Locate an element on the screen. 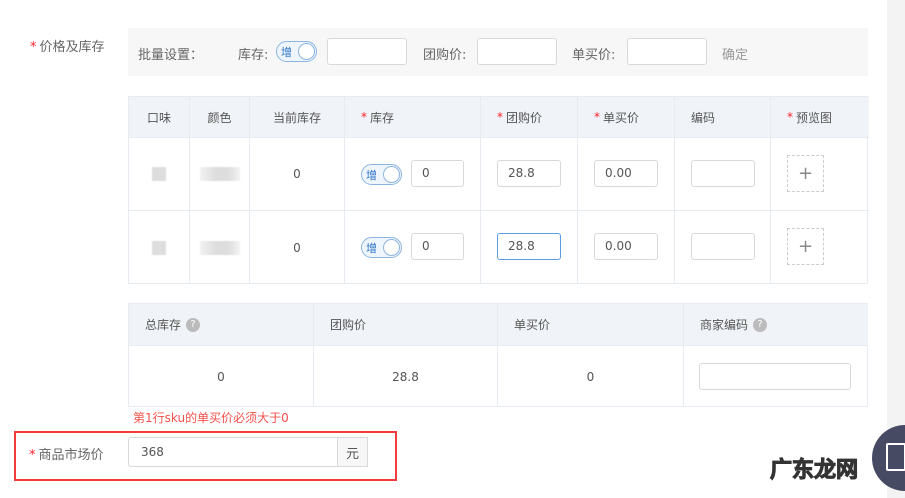 Image resolution: width=905 pixels, height=498 pixels. error-message: 第1行sku的单买价必须大于0 is located at coordinates (211, 418).